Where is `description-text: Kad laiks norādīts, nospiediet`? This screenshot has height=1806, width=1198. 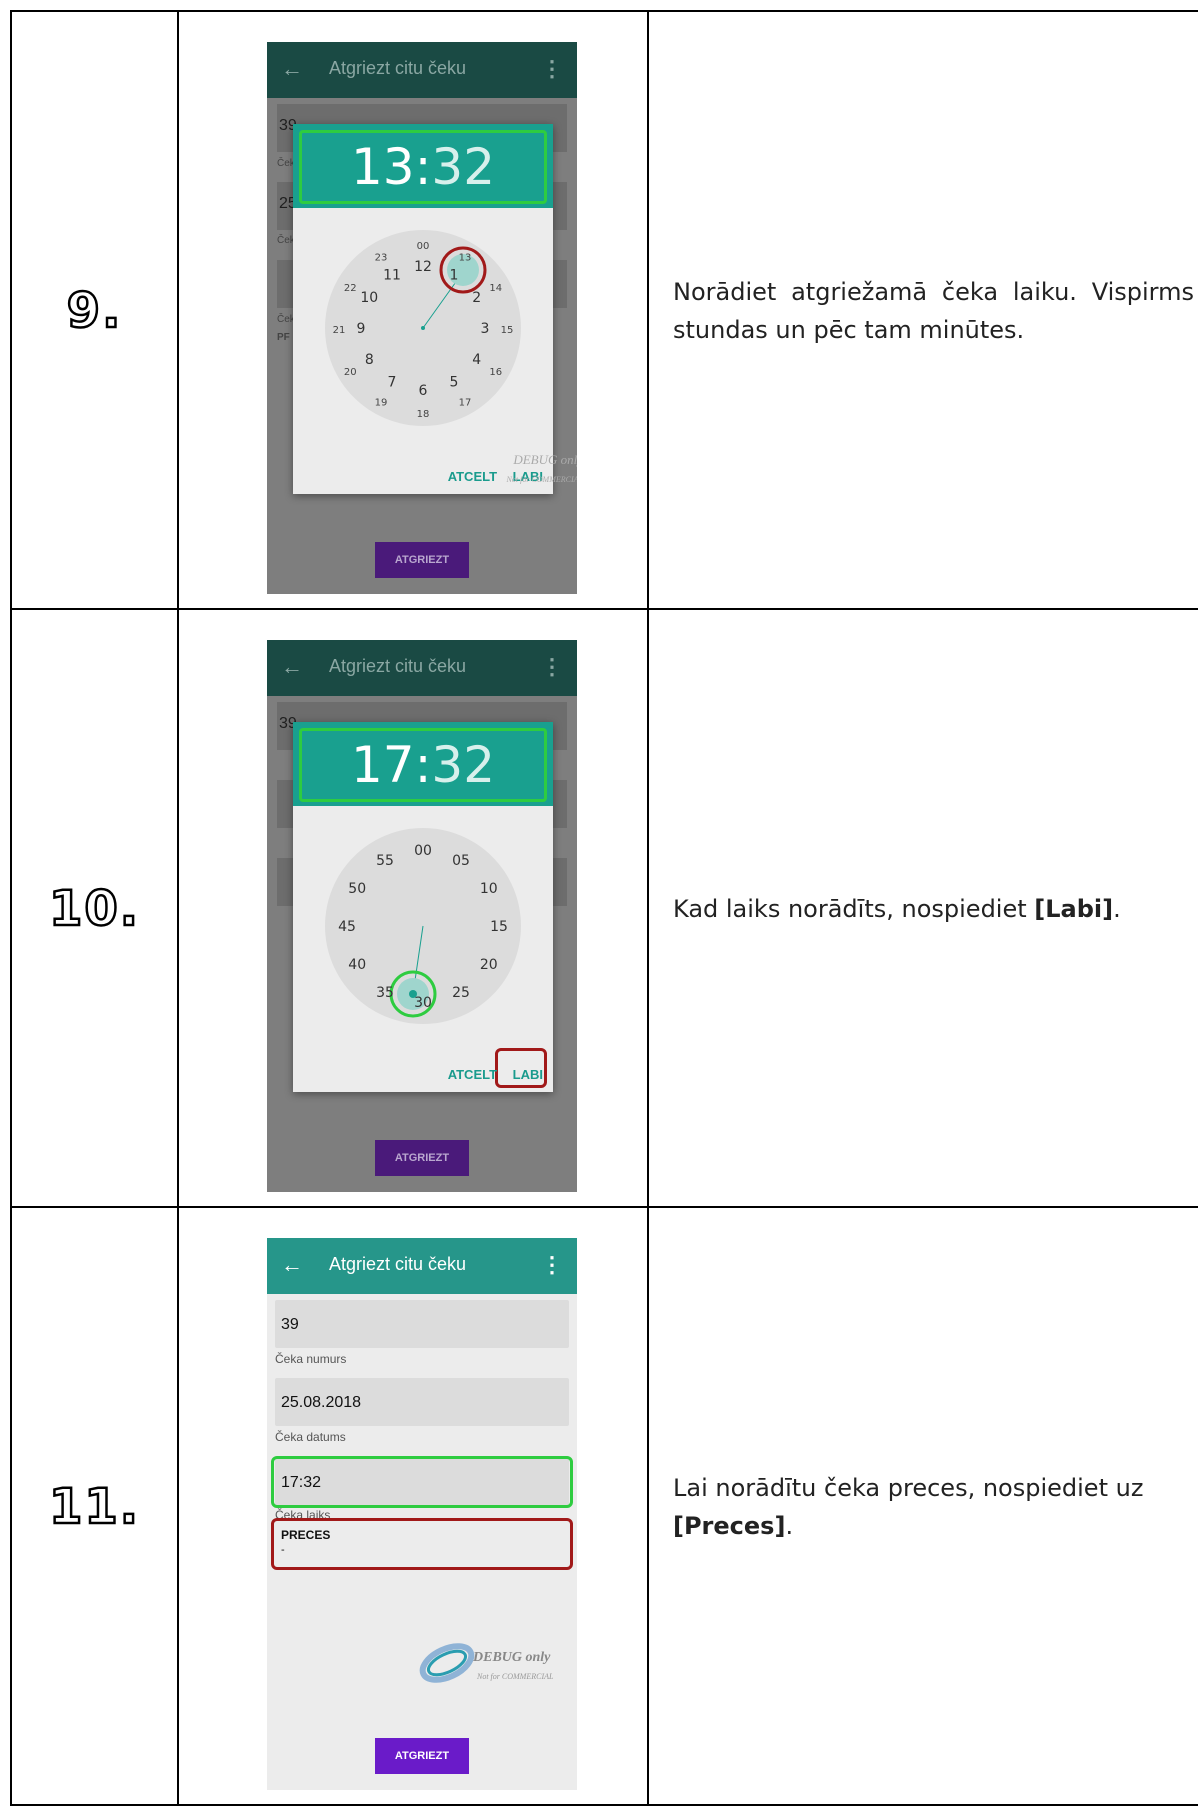 description-text: Kad laiks norādīts, nospiediet is located at coordinates (854, 909).